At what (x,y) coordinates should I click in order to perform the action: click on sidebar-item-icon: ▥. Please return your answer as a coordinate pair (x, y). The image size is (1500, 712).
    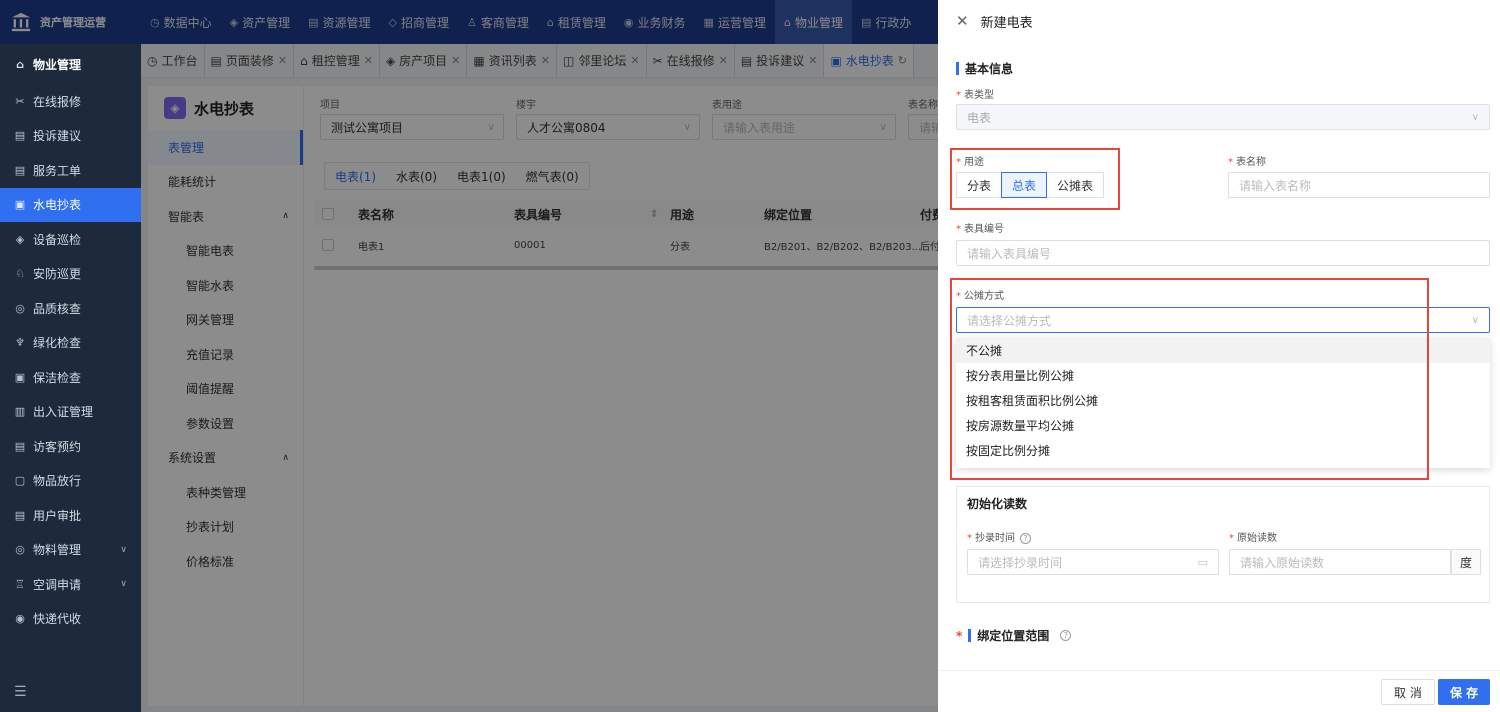
    Looking at the image, I should click on (20, 412).